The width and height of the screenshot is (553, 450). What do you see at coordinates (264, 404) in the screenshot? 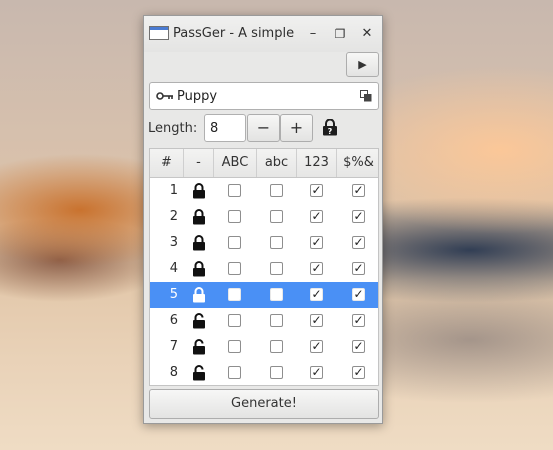
I see `generate-button: Generate!` at bounding box center [264, 404].